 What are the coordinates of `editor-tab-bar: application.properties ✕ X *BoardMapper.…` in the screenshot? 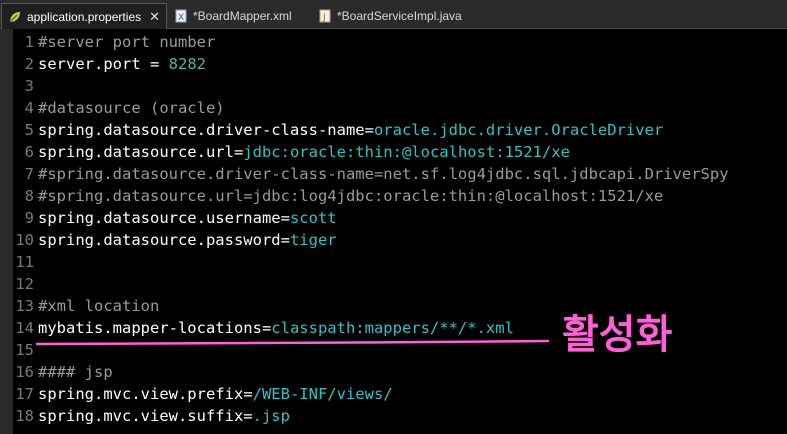 It's located at (393, 14).